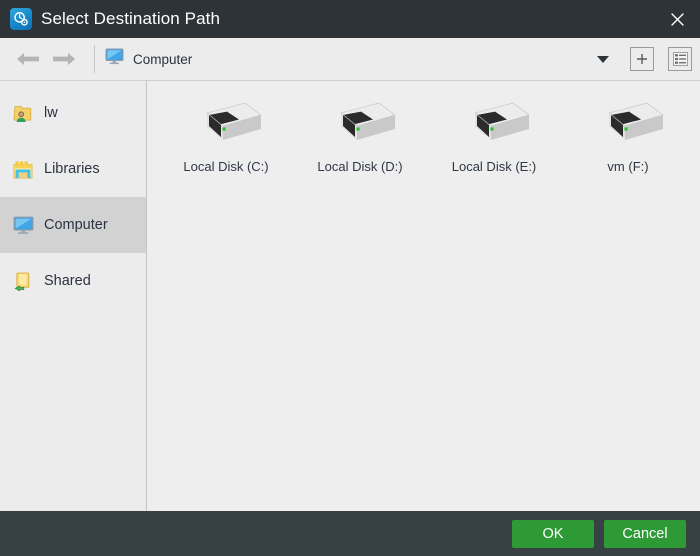 The image size is (700, 556). What do you see at coordinates (680, 59) in the screenshot?
I see `list-view-icon` at bounding box center [680, 59].